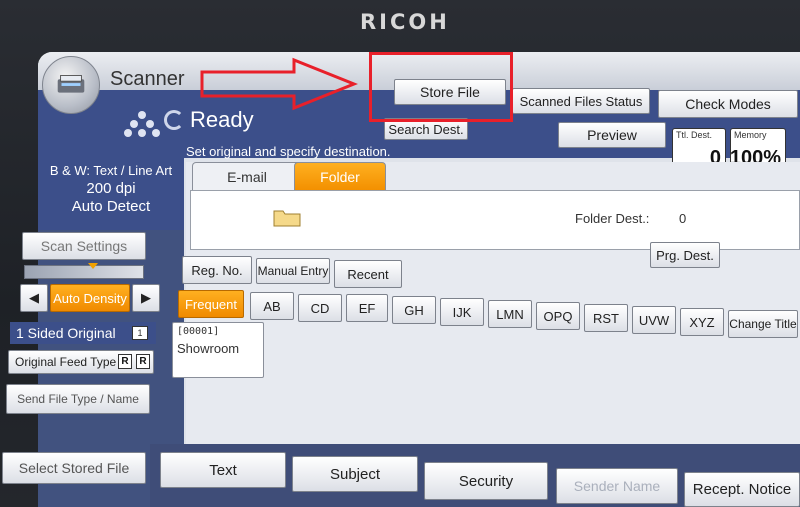 This screenshot has height=507, width=800. Describe the element at coordinates (174, 120) in the screenshot. I see `ready-spinner-icon` at that location.